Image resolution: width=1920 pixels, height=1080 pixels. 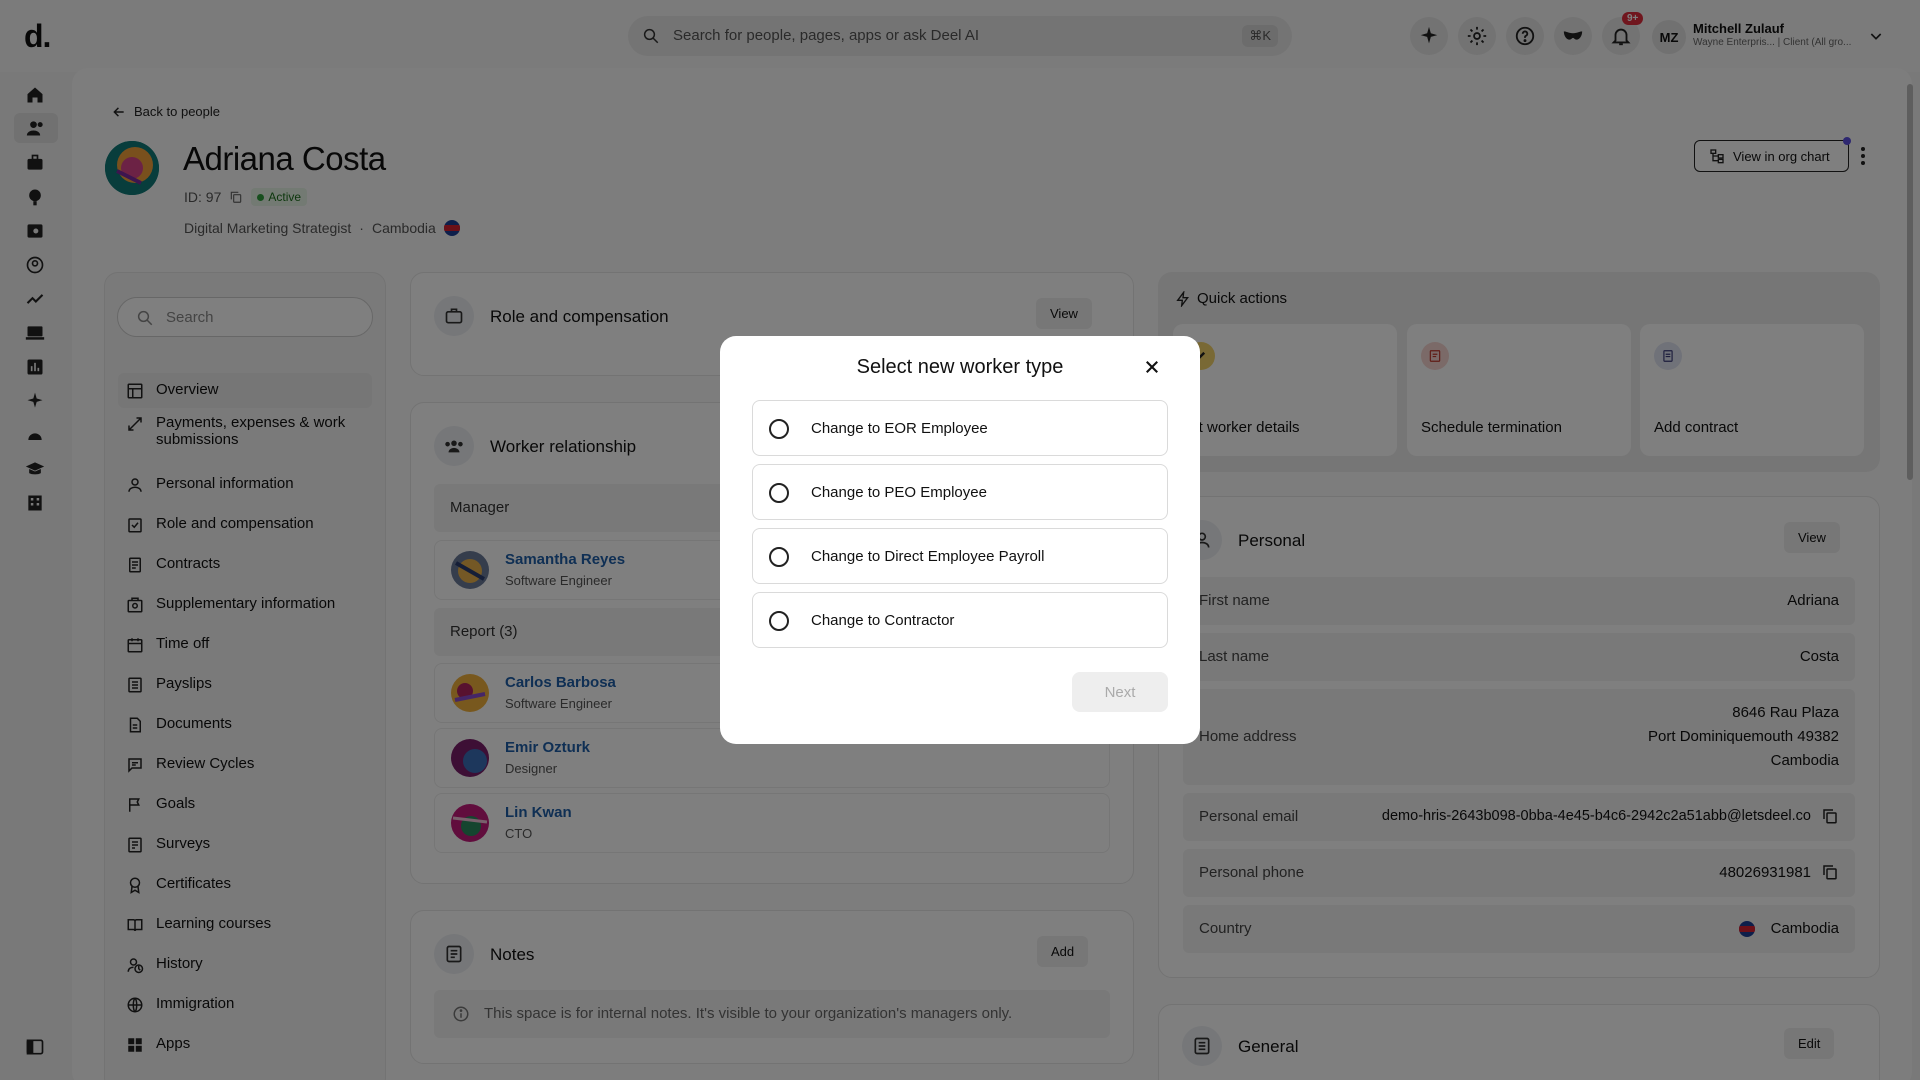 I want to click on option-direct-employee-payroll: Change to Direct Employee Payroll, so click(x=960, y=556).